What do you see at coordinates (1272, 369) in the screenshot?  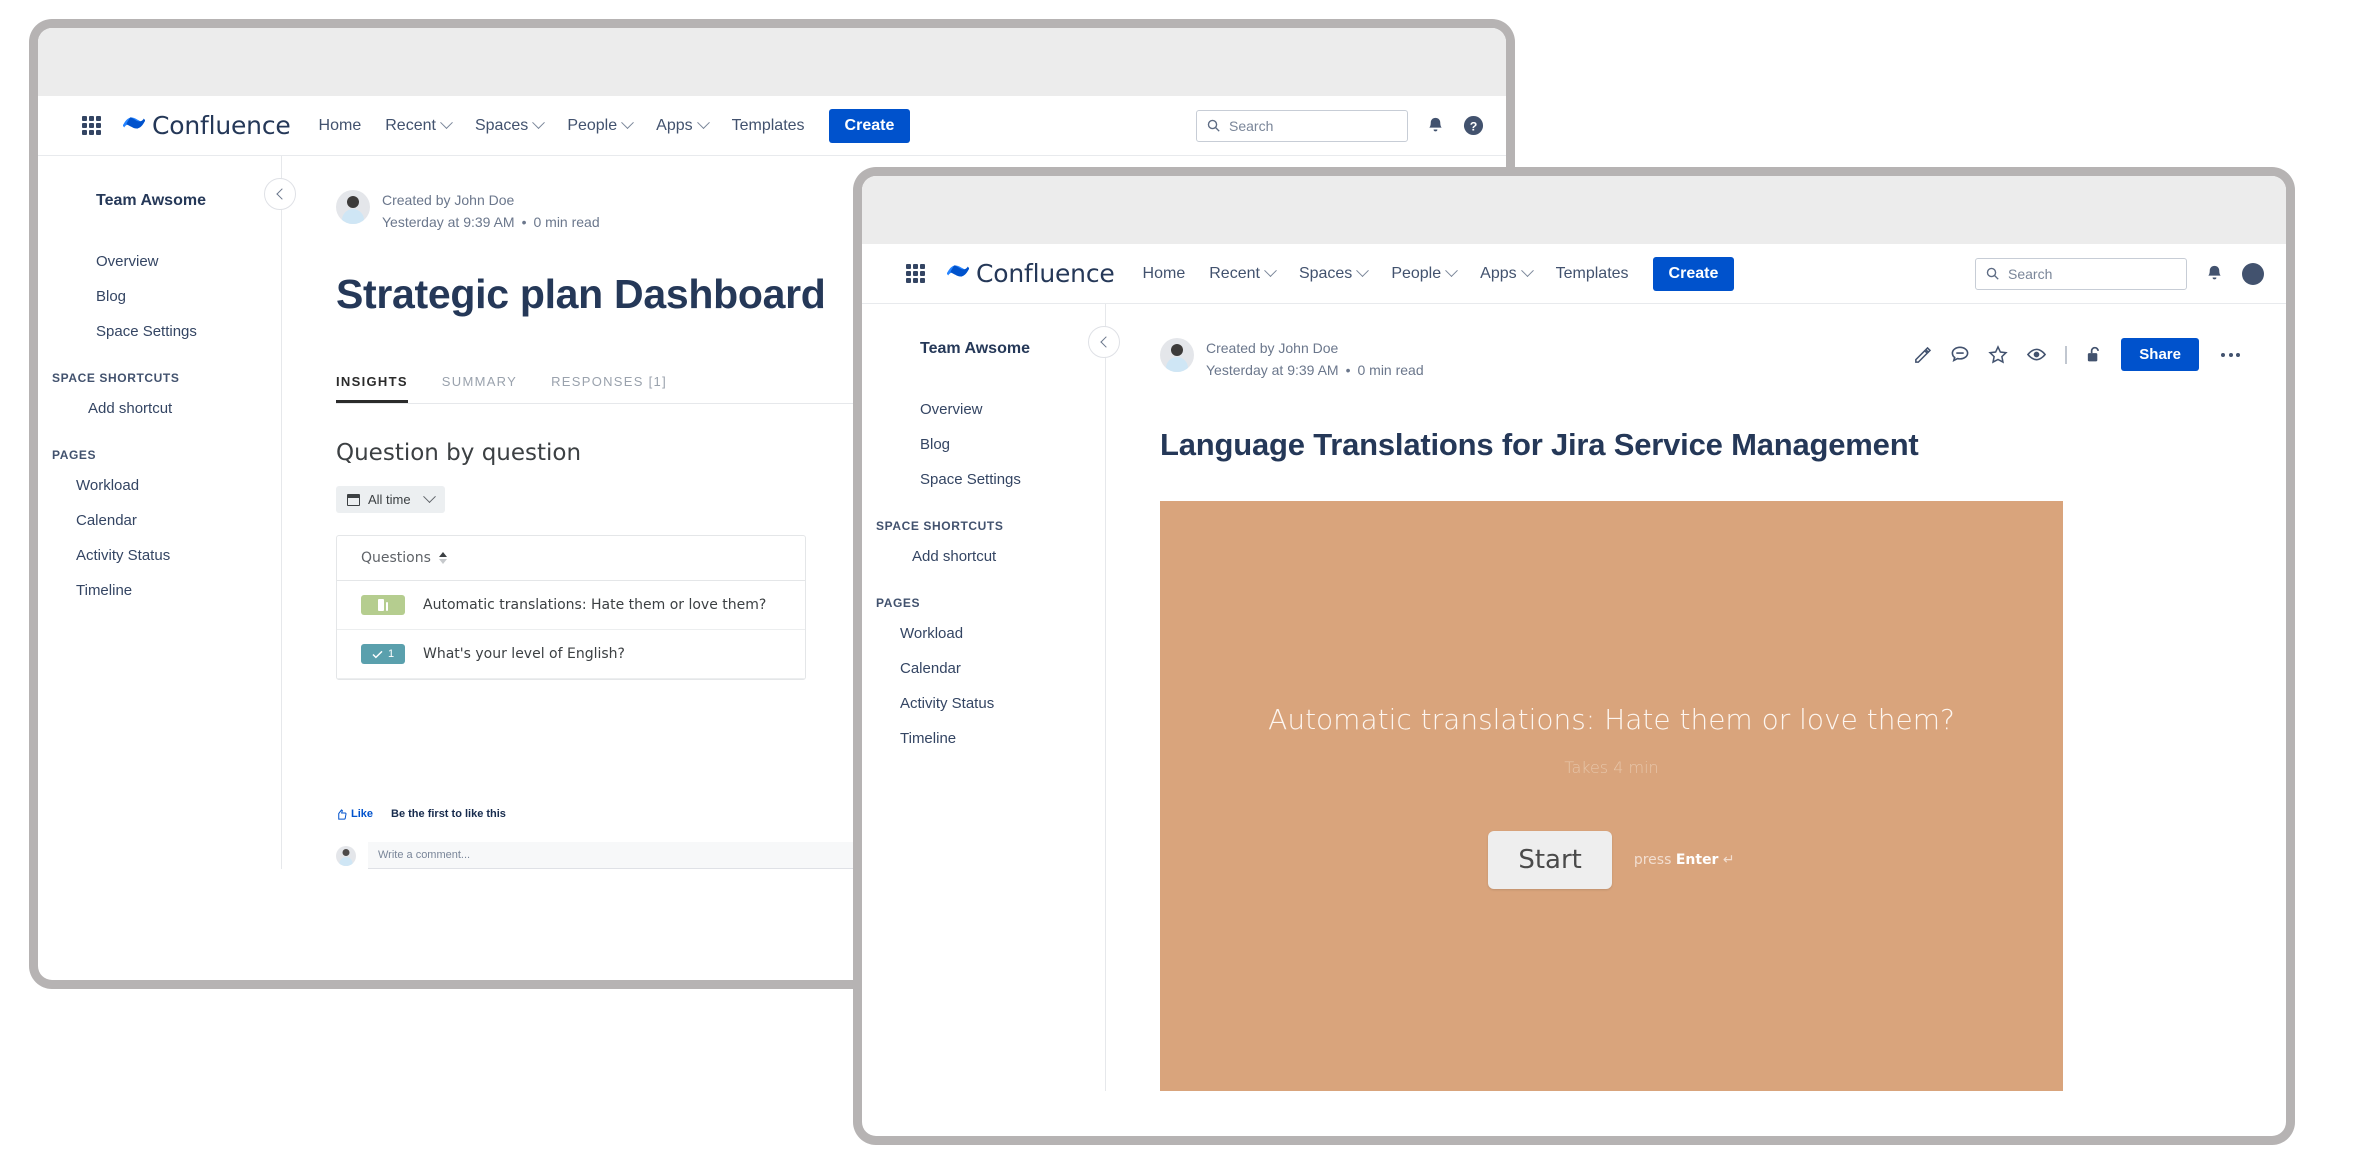 I see `timestamp: Yesterday at 9:39 AM` at bounding box center [1272, 369].